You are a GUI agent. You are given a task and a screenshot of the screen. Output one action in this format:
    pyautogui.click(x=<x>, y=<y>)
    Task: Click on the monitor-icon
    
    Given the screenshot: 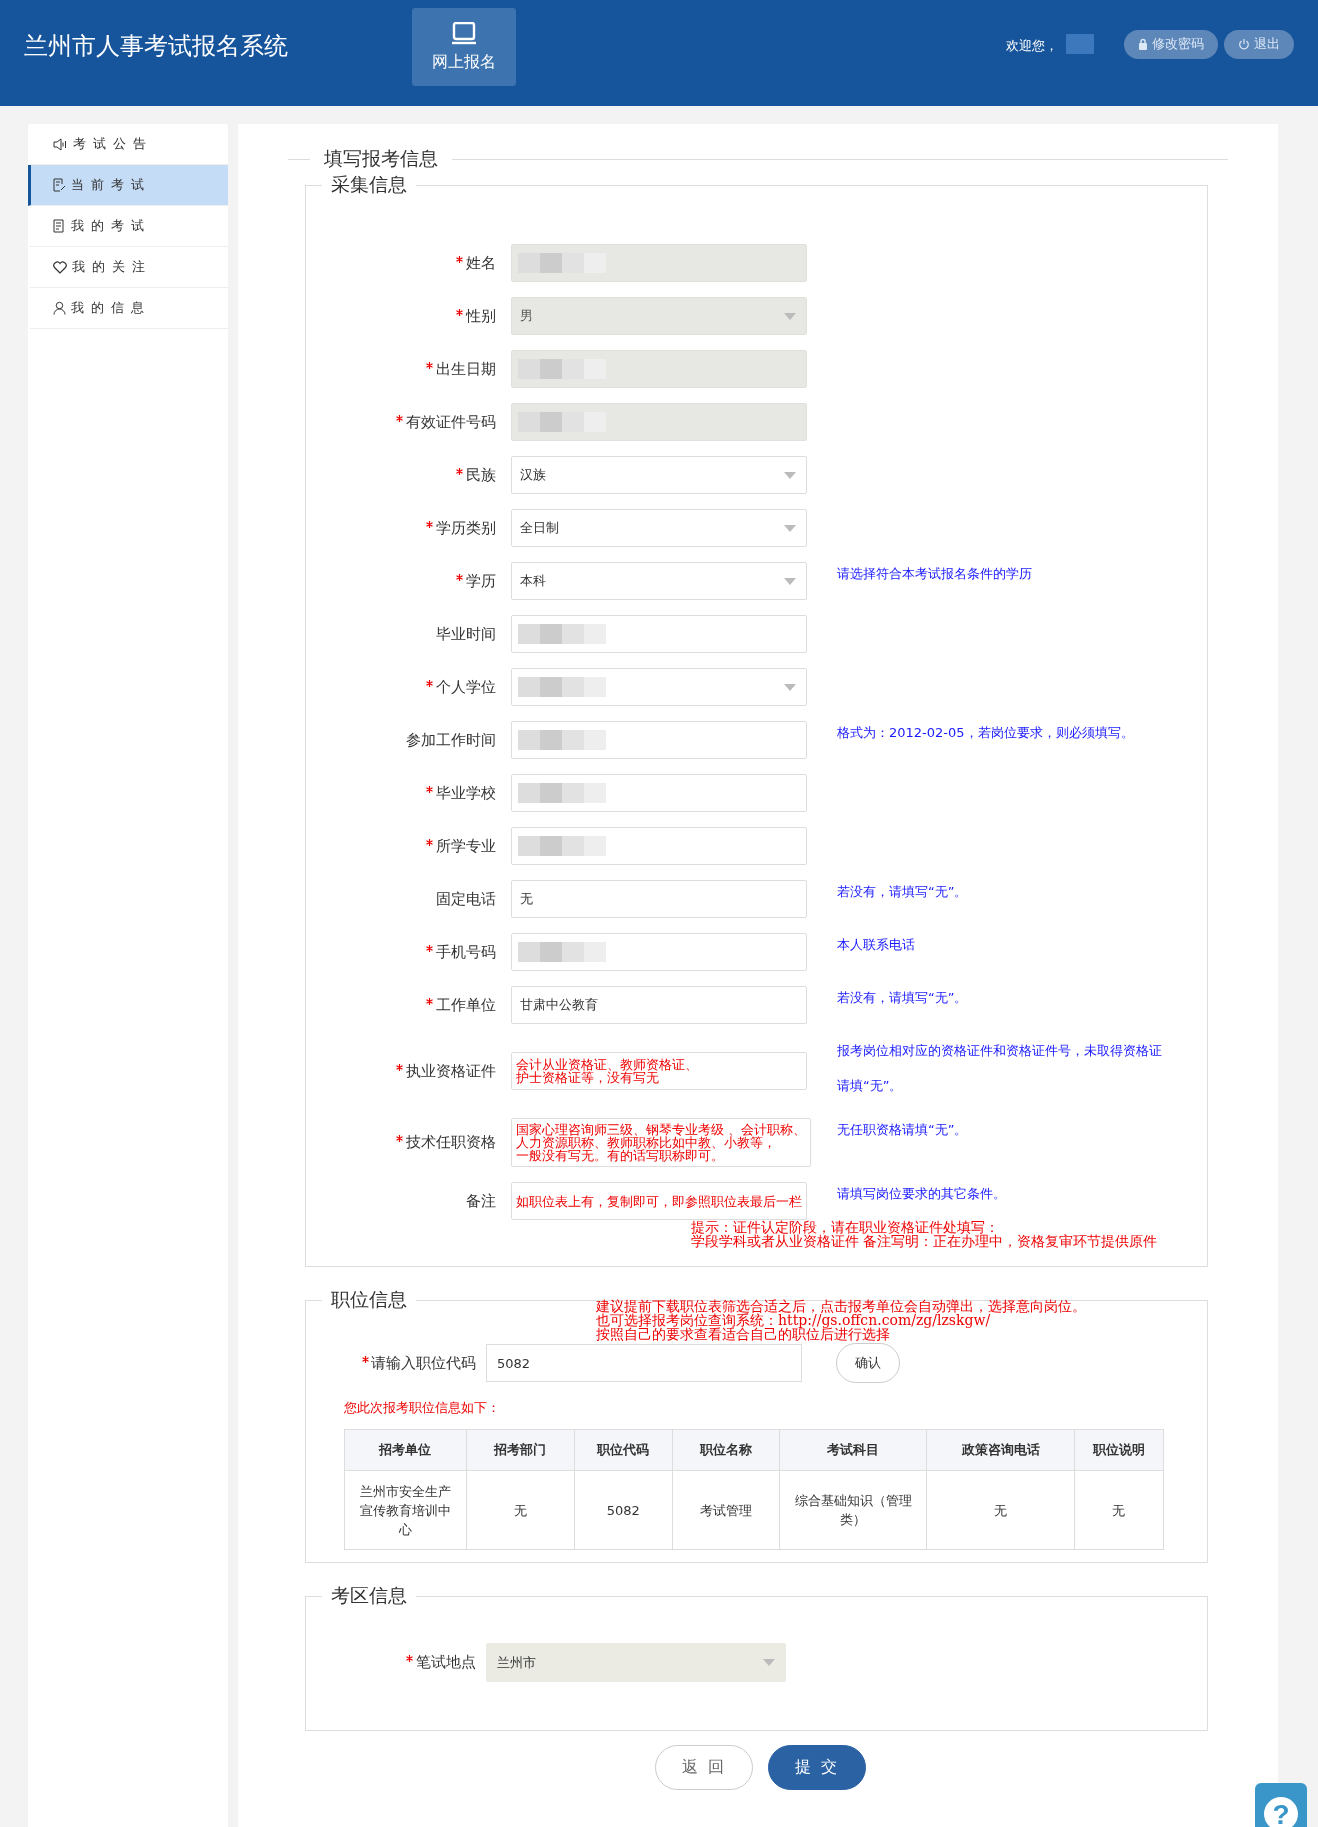 What is the action you would take?
    pyautogui.click(x=464, y=33)
    